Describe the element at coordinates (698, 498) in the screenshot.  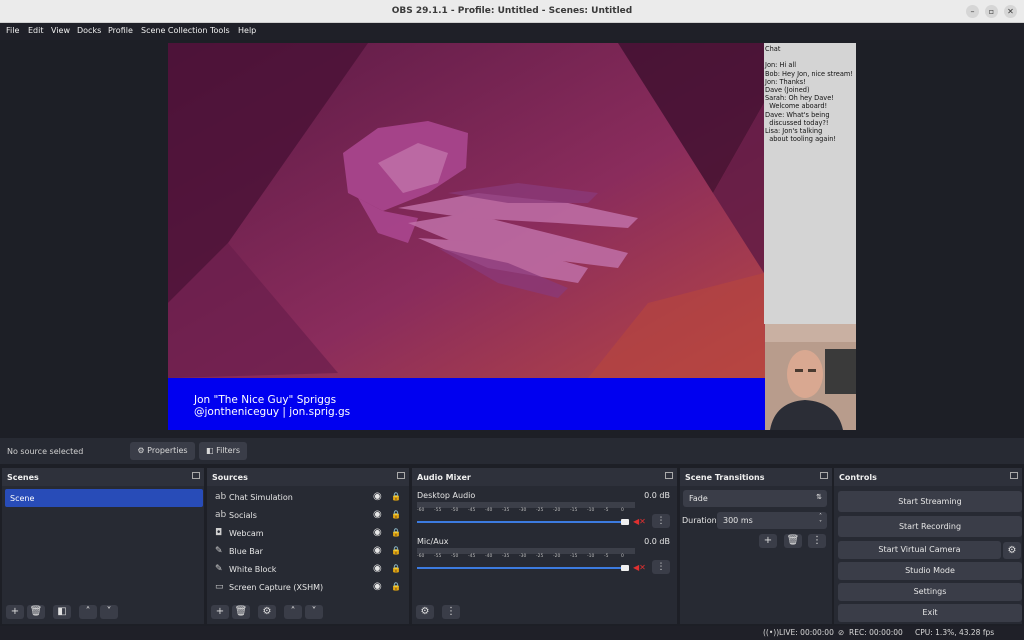
I see `transition-value: Fade` at that location.